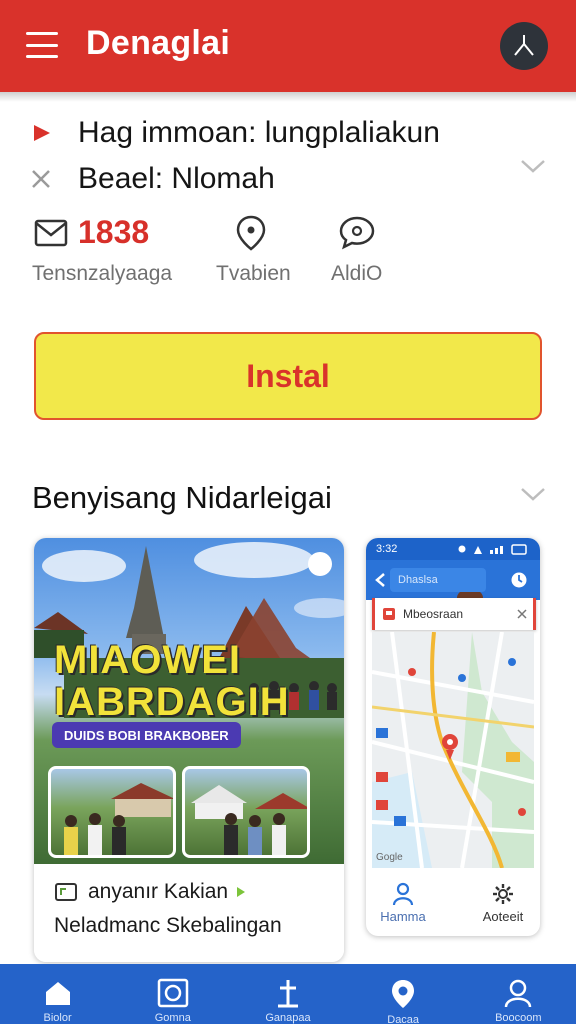 Image resolution: width=576 pixels, height=1024 pixels. Describe the element at coordinates (259, 132) in the screenshot. I see `info-line-1: Hag immoan: lungplaliakun` at that location.